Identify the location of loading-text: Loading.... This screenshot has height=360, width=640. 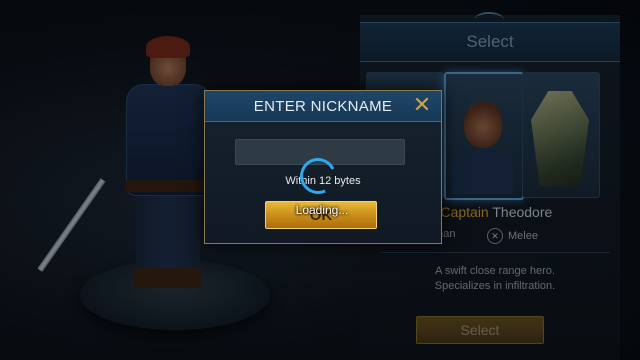
(322, 210).